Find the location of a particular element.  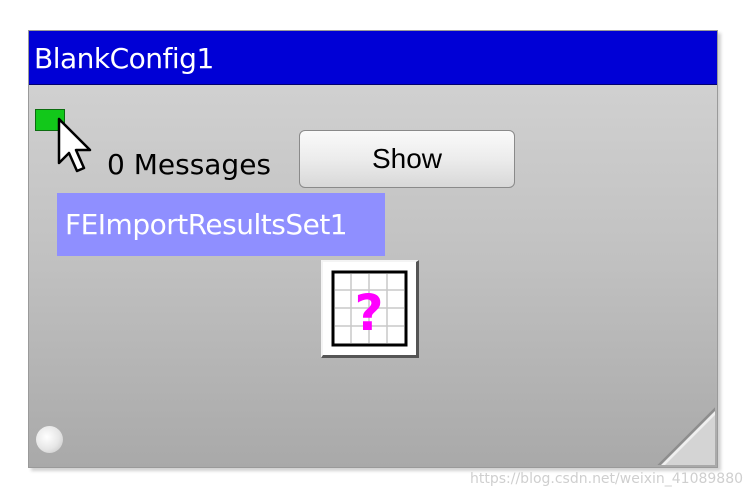

panel-title: BlankConfig1 is located at coordinates (124, 58).